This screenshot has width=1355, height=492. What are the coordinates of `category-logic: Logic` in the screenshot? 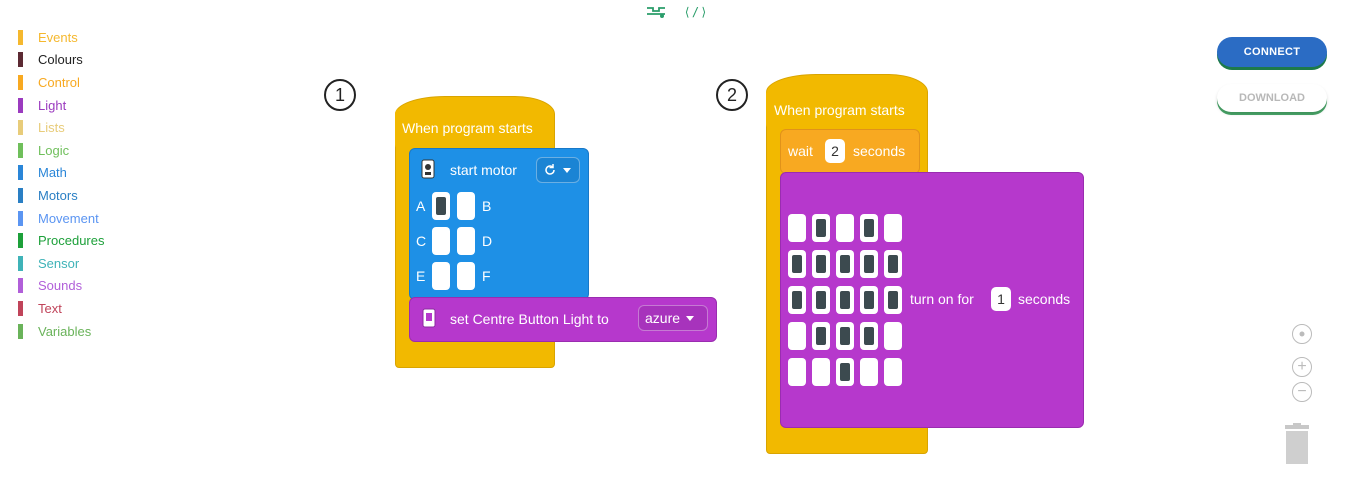 It's located at (61, 150).